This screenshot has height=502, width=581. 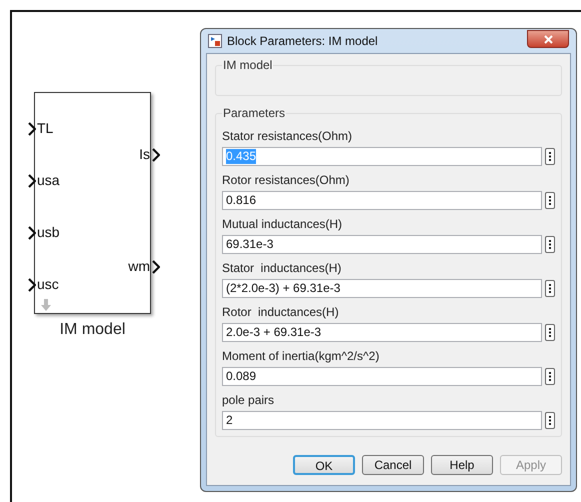 I want to click on field-label: Stator inductances(H), so click(x=282, y=268).